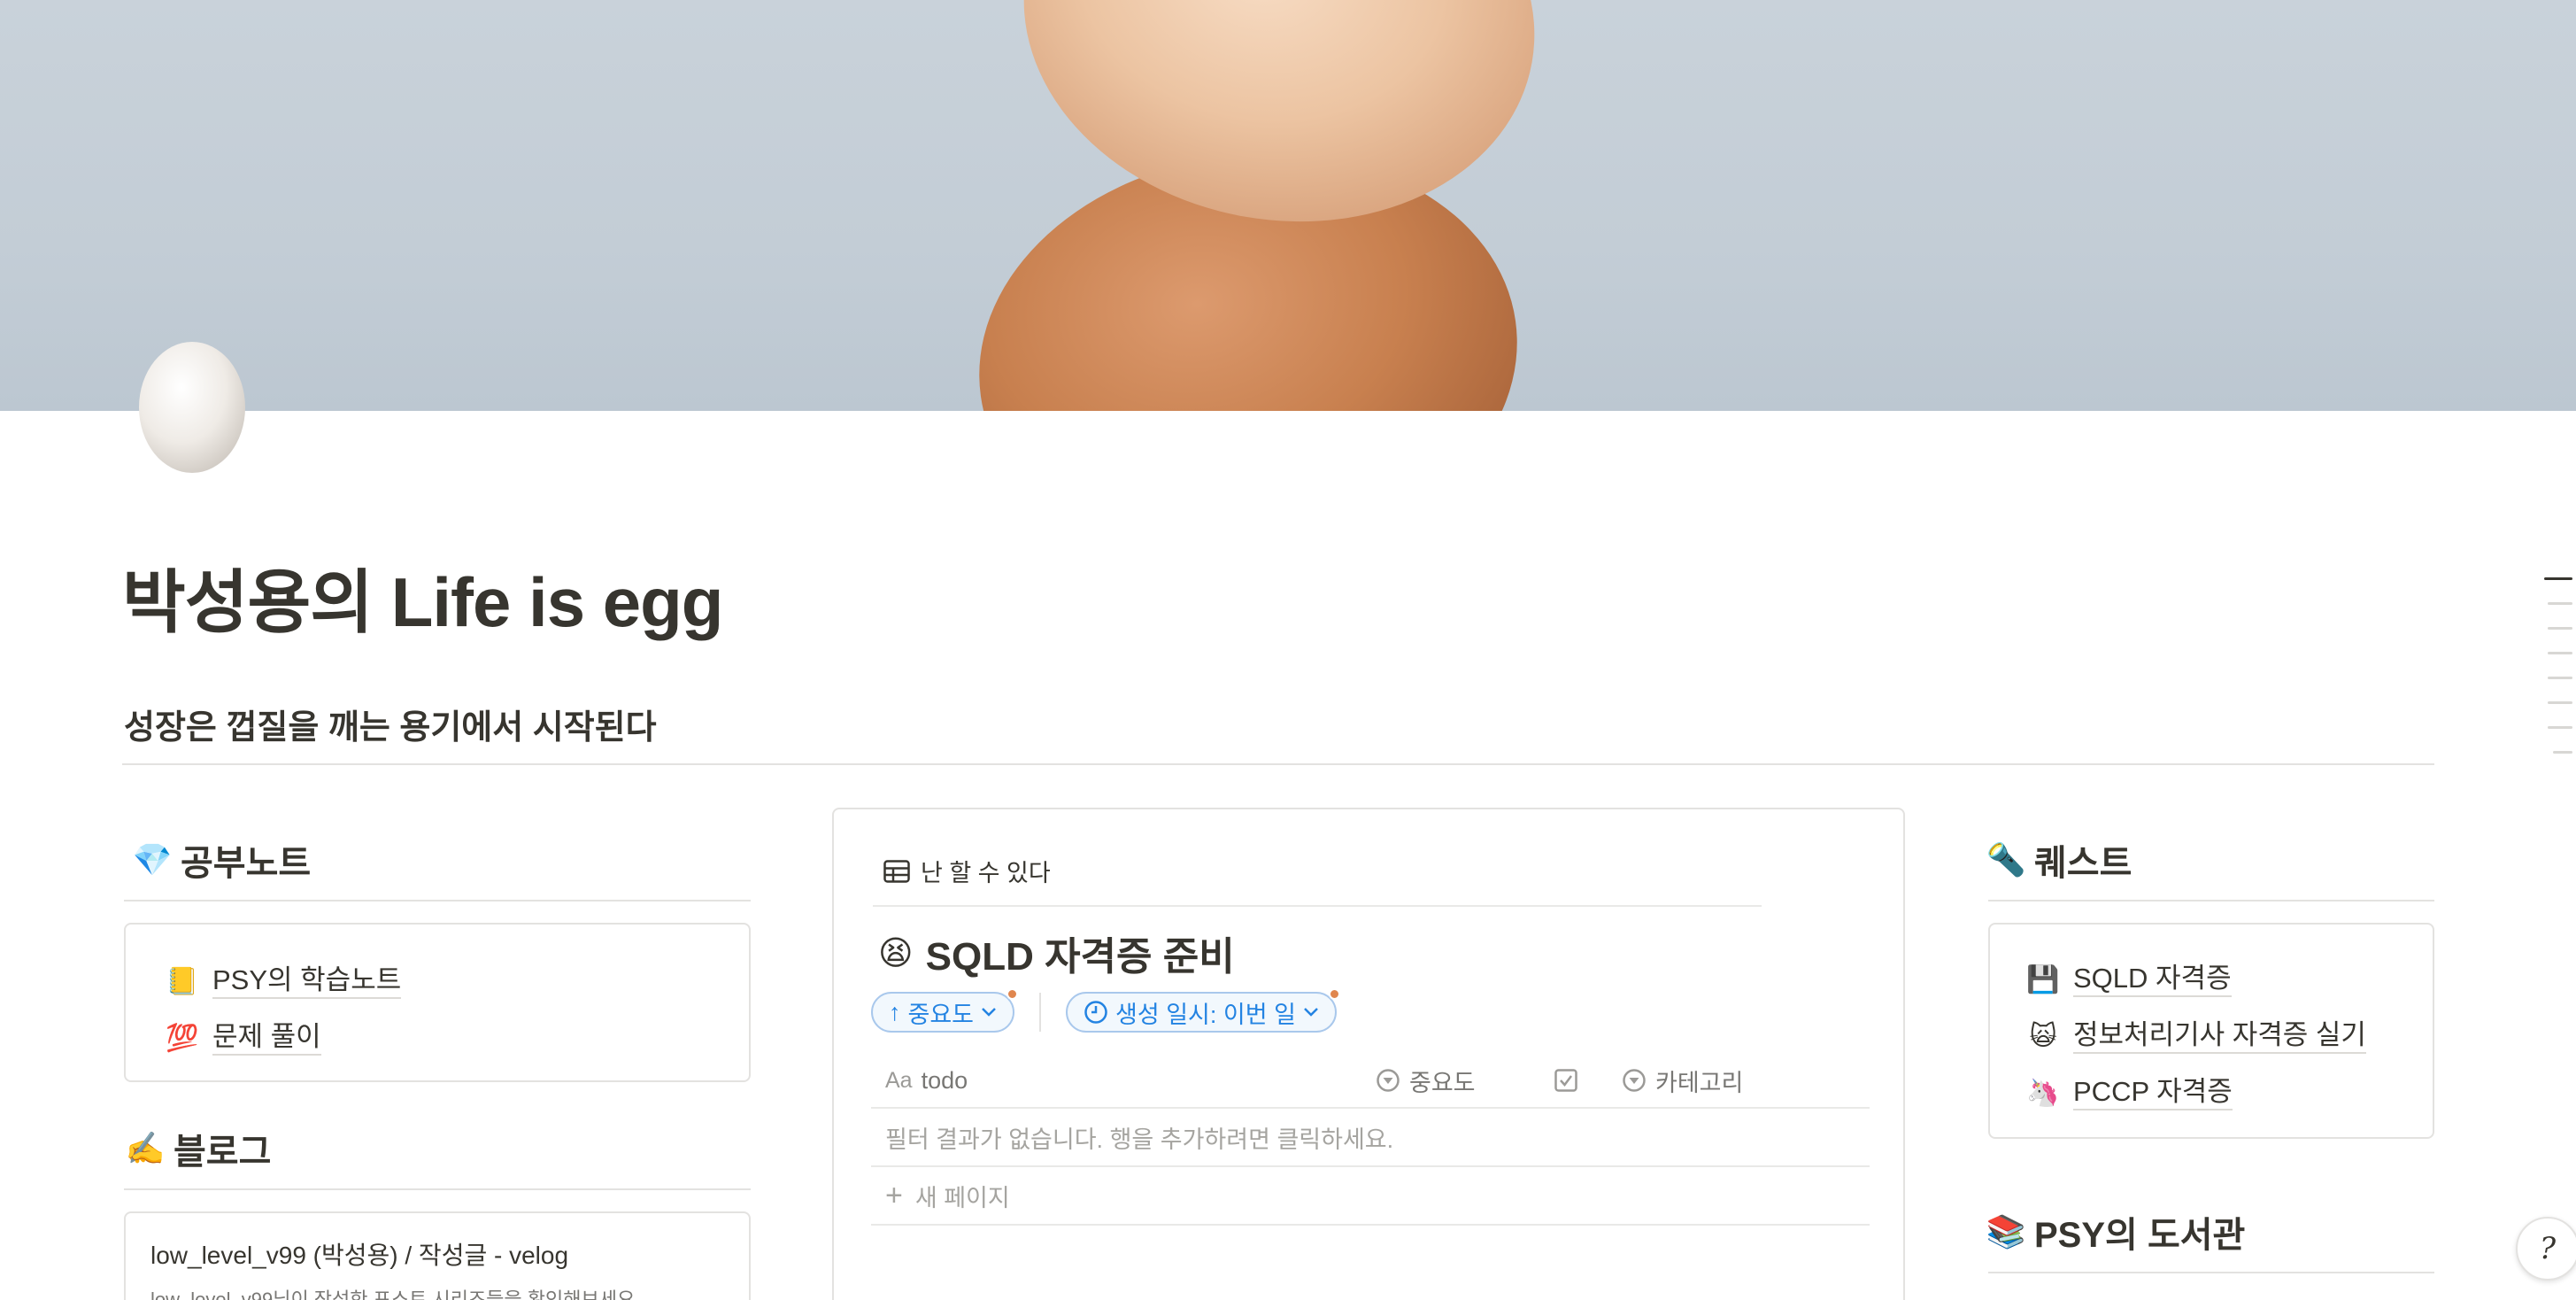  What do you see at coordinates (152, 859) in the screenshot?
I see `gem-icon: 💎` at bounding box center [152, 859].